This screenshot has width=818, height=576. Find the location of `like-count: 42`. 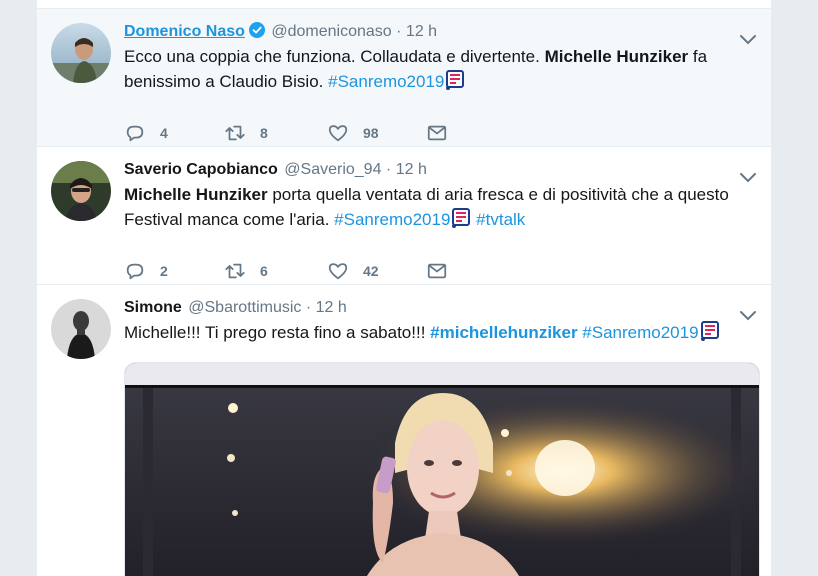

like-count: 42 is located at coordinates (371, 271).